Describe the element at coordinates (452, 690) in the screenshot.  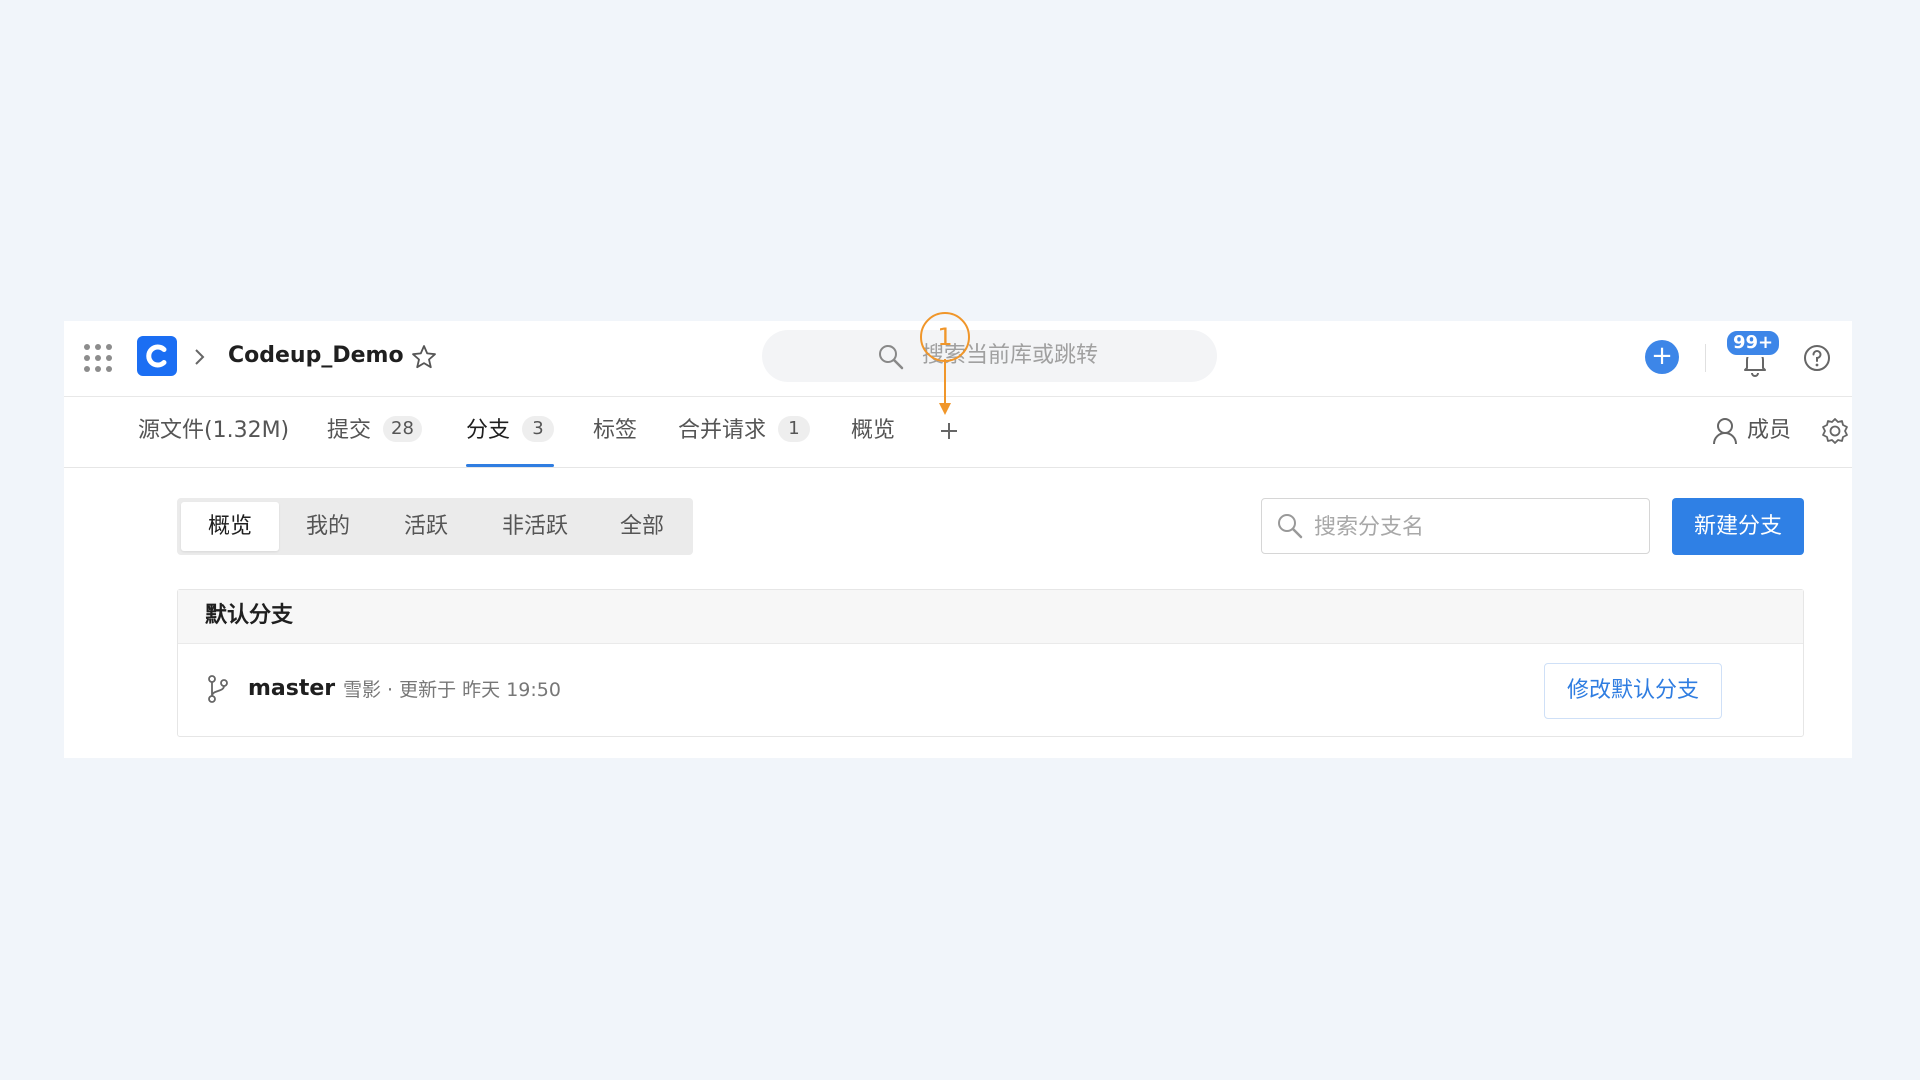
I see `branch-meta: 雪影 · 更新于 昨天 19:50` at that location.